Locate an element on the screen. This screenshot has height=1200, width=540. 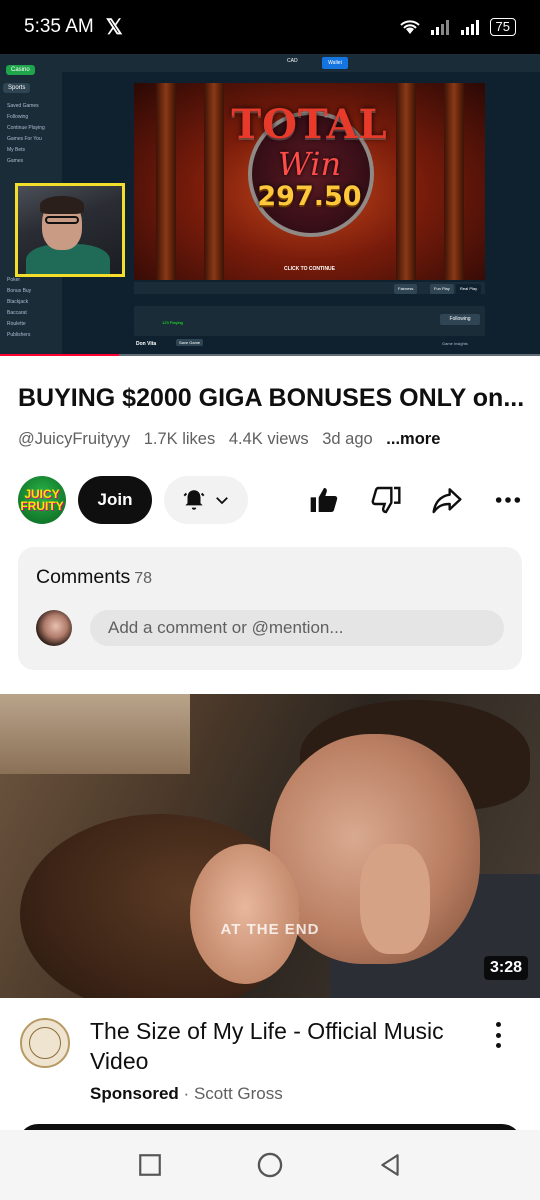
sidebar-item: Games For You is located at coordinates (24, 139).